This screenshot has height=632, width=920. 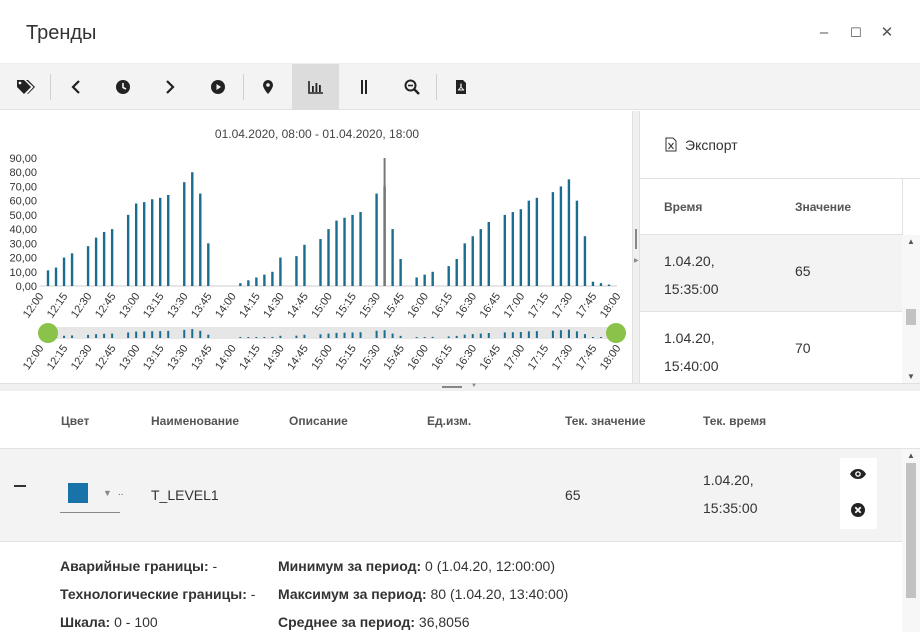 What do you see at coordinates (683, 207) in the screenshot?
I see `col-time: Время` at bounding box center [683, 207].